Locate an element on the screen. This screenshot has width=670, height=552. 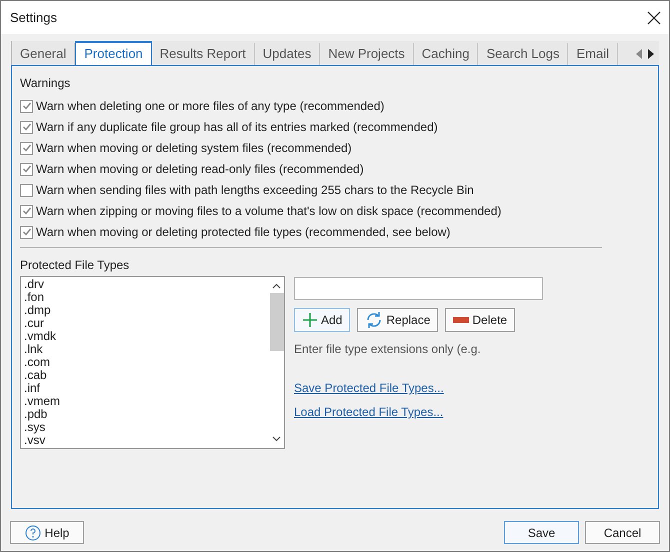
list-item: .sys is located at coordinates (146, 427).